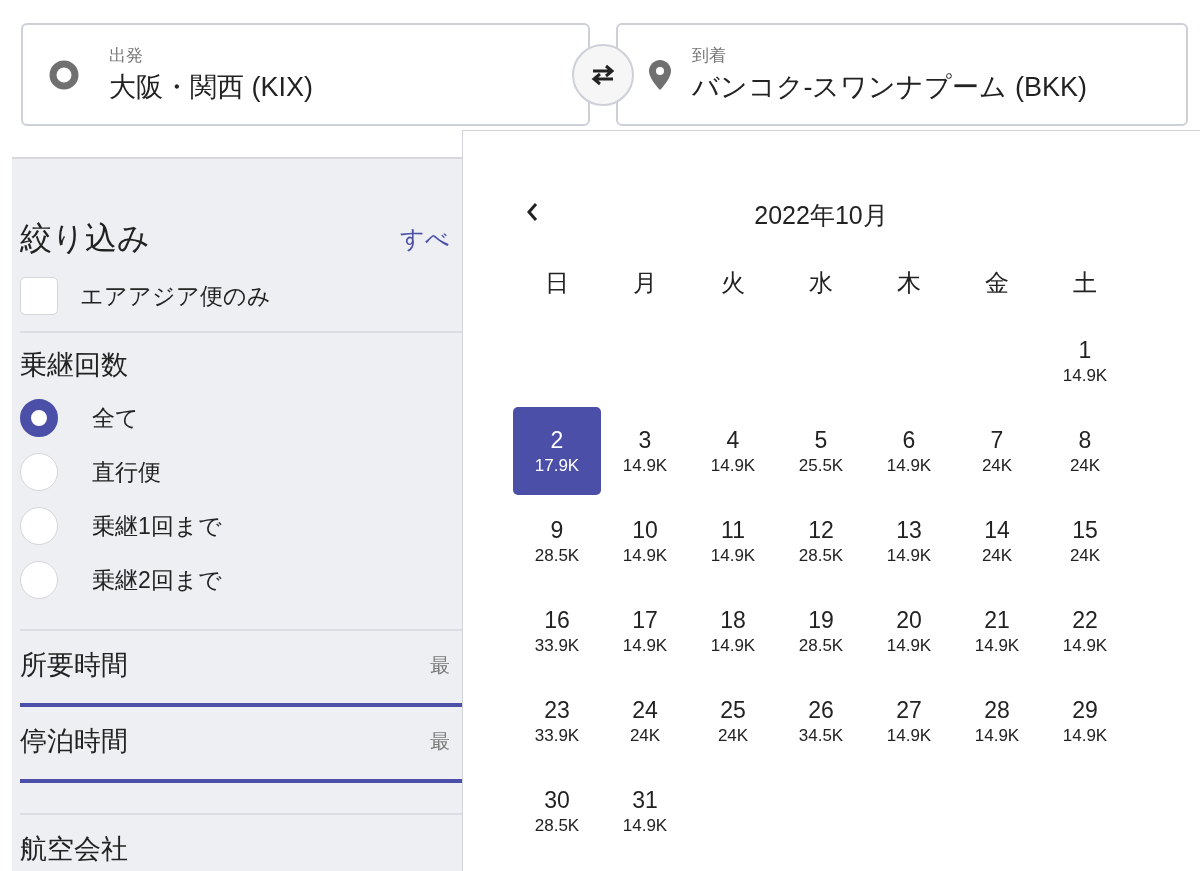 The height and width of the screenshot is (871, 1200). What do you see at coordinates (115, 418) in the screenshot?
I see `radio-label: 全て` at bounding box center [115, 418].